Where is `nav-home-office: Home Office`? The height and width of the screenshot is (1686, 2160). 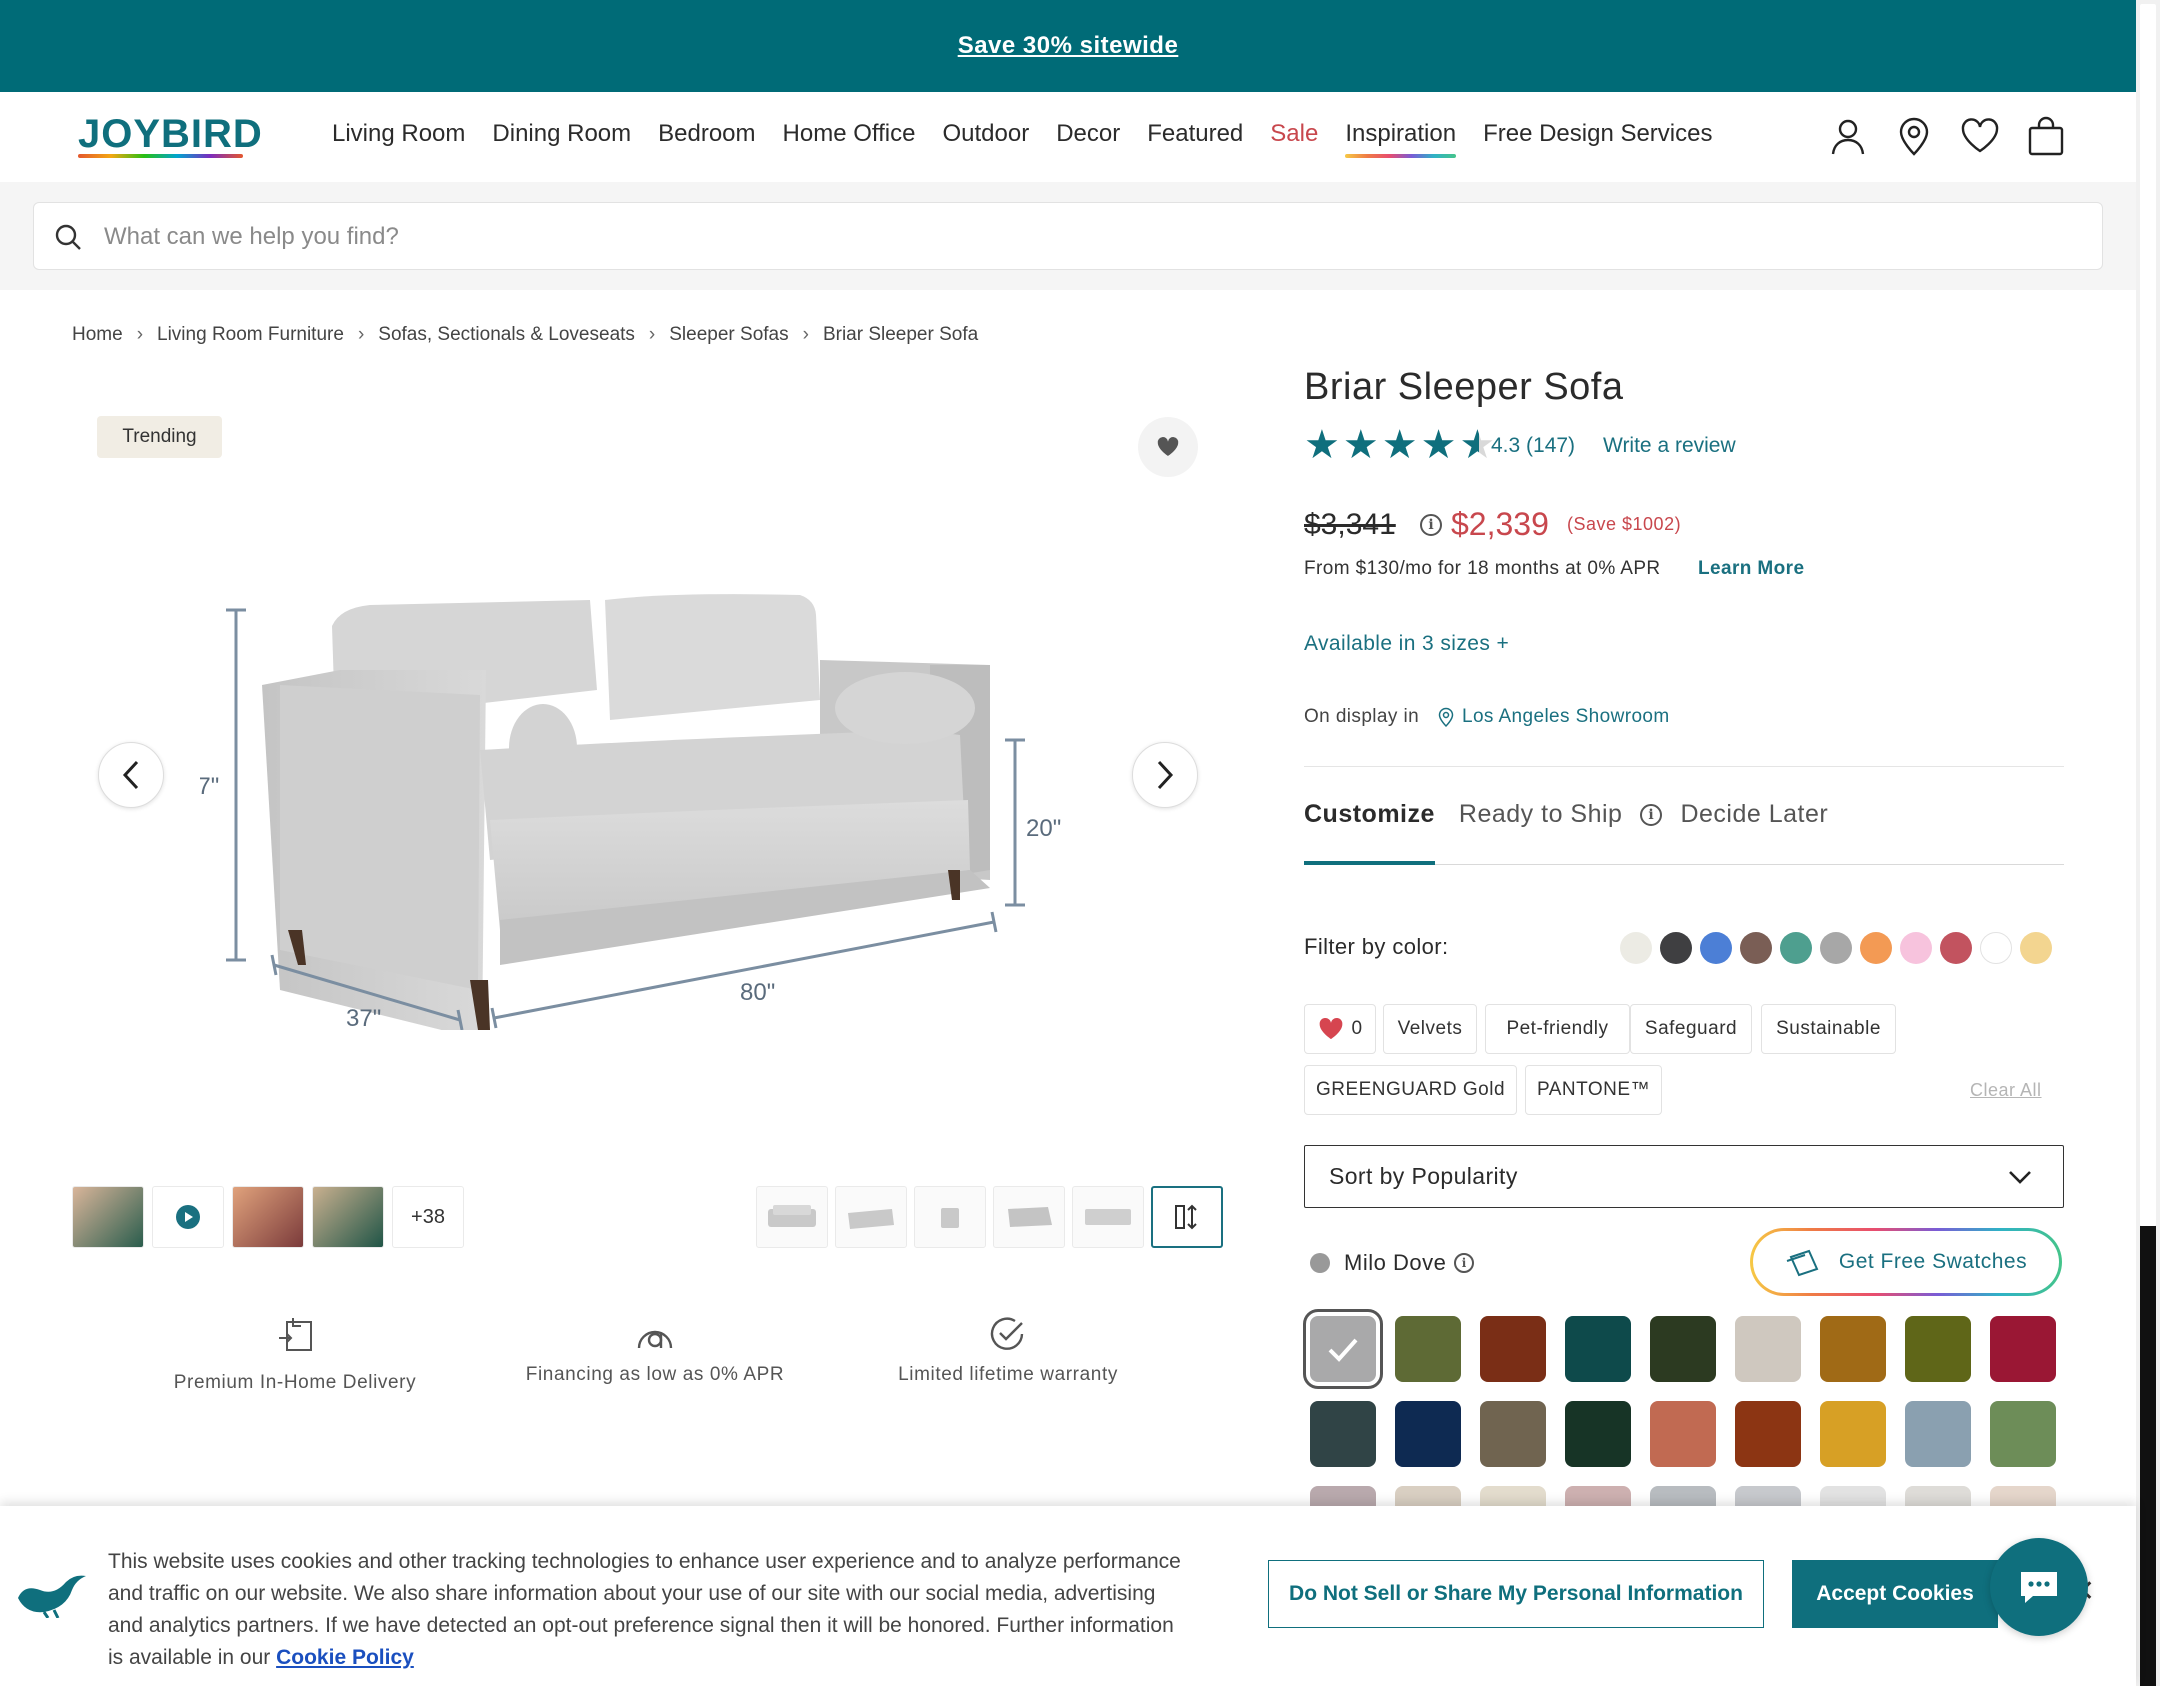
nav-home-office: Home Office is located at coordinates (849, 134).